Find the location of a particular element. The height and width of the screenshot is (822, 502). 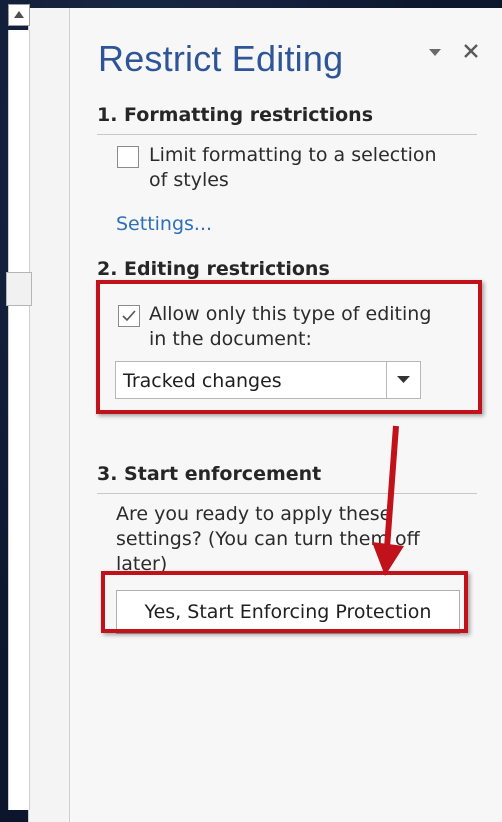

limit-formatting-checkbox is located at coordinates (128, 157).